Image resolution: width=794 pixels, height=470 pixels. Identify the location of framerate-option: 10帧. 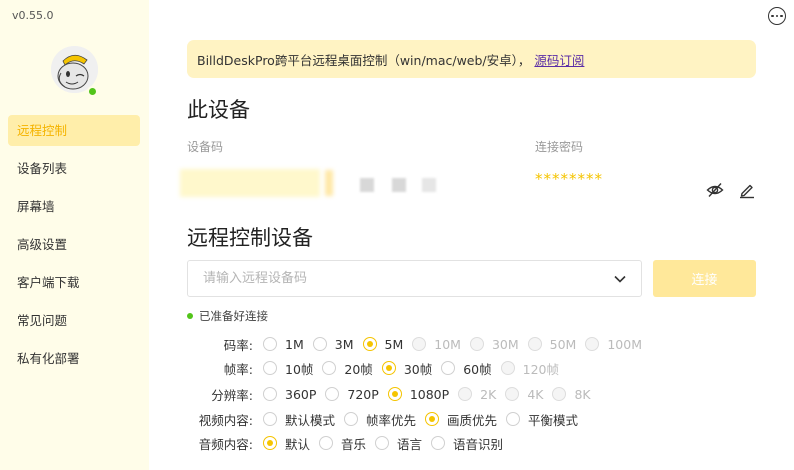
(288, 368).